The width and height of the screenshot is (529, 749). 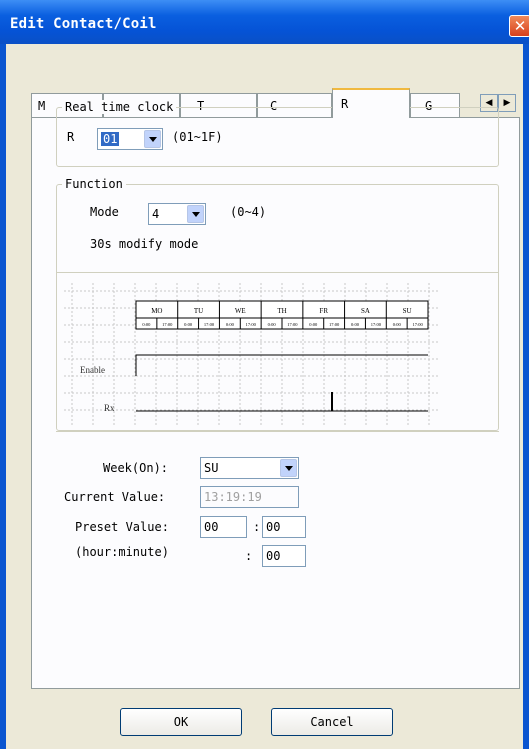 I want to click on tab-label: M, so click(x=42, y=106).